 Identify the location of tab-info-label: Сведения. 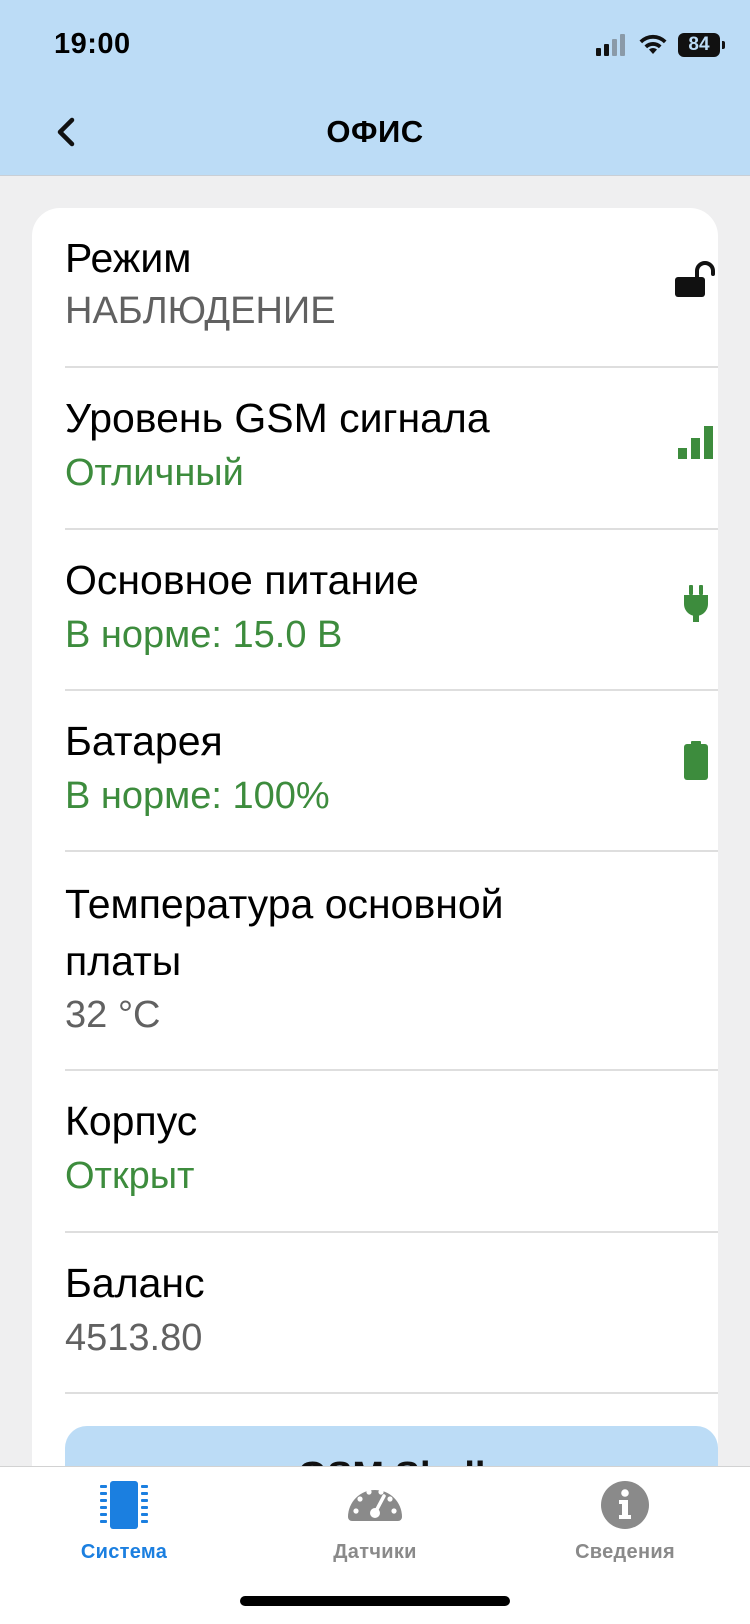
(625, 1552).